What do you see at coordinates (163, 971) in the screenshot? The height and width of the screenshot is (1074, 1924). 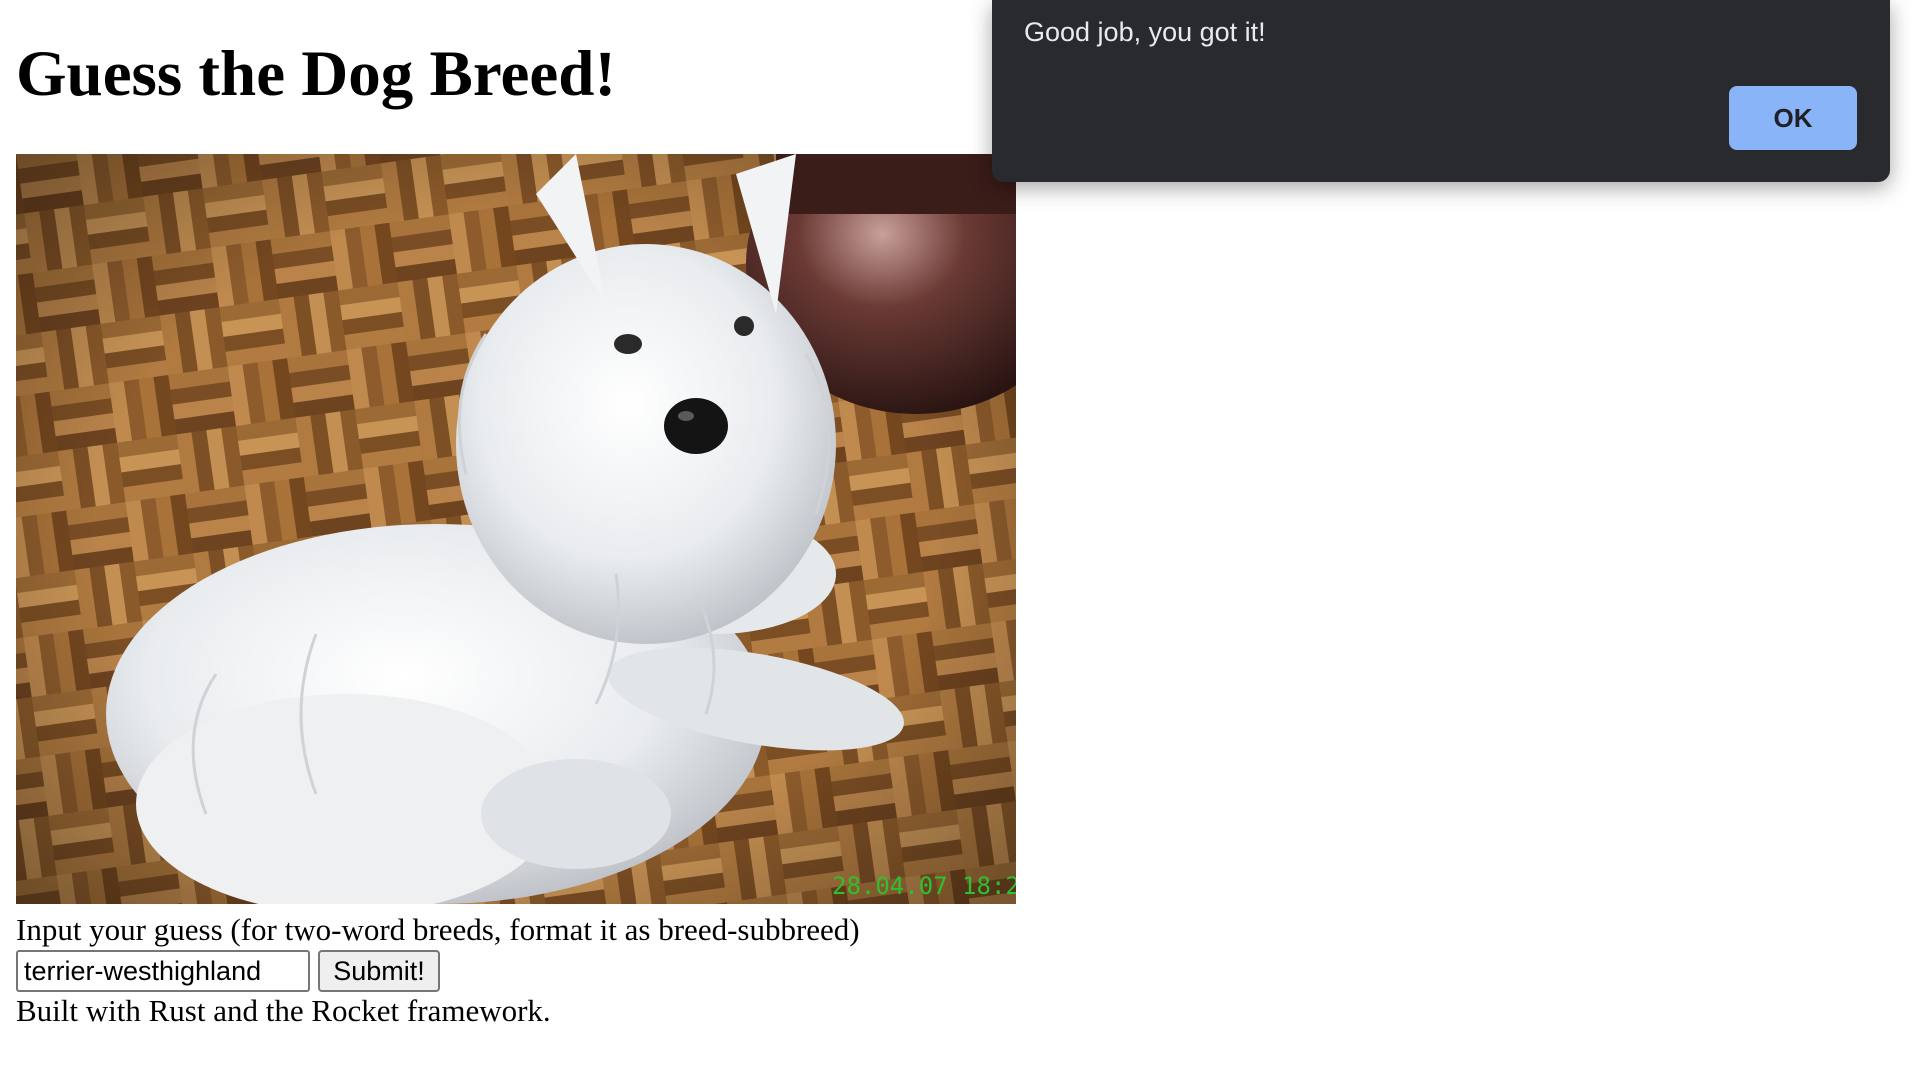 I see `breed-guess-input` at bounding box center [163, 971].